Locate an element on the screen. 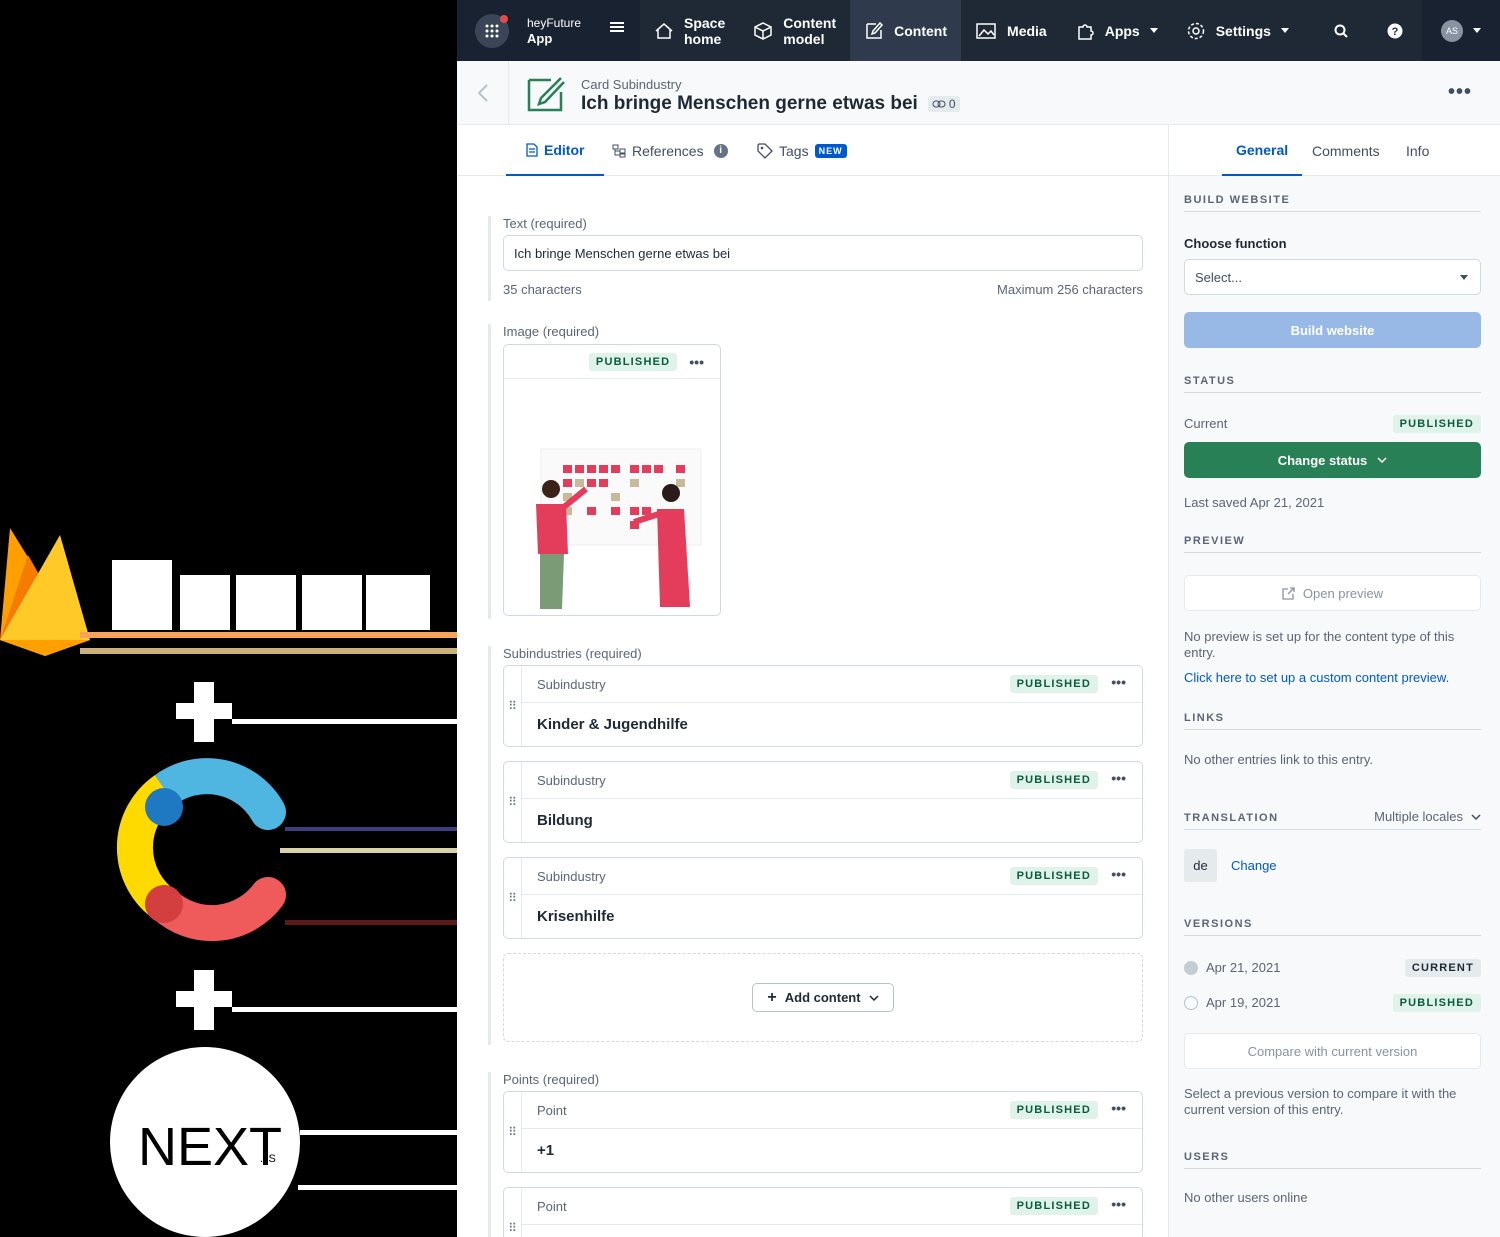 The image size is (1500, 1237). link-count: 0 is located at coordinates (952, 104).